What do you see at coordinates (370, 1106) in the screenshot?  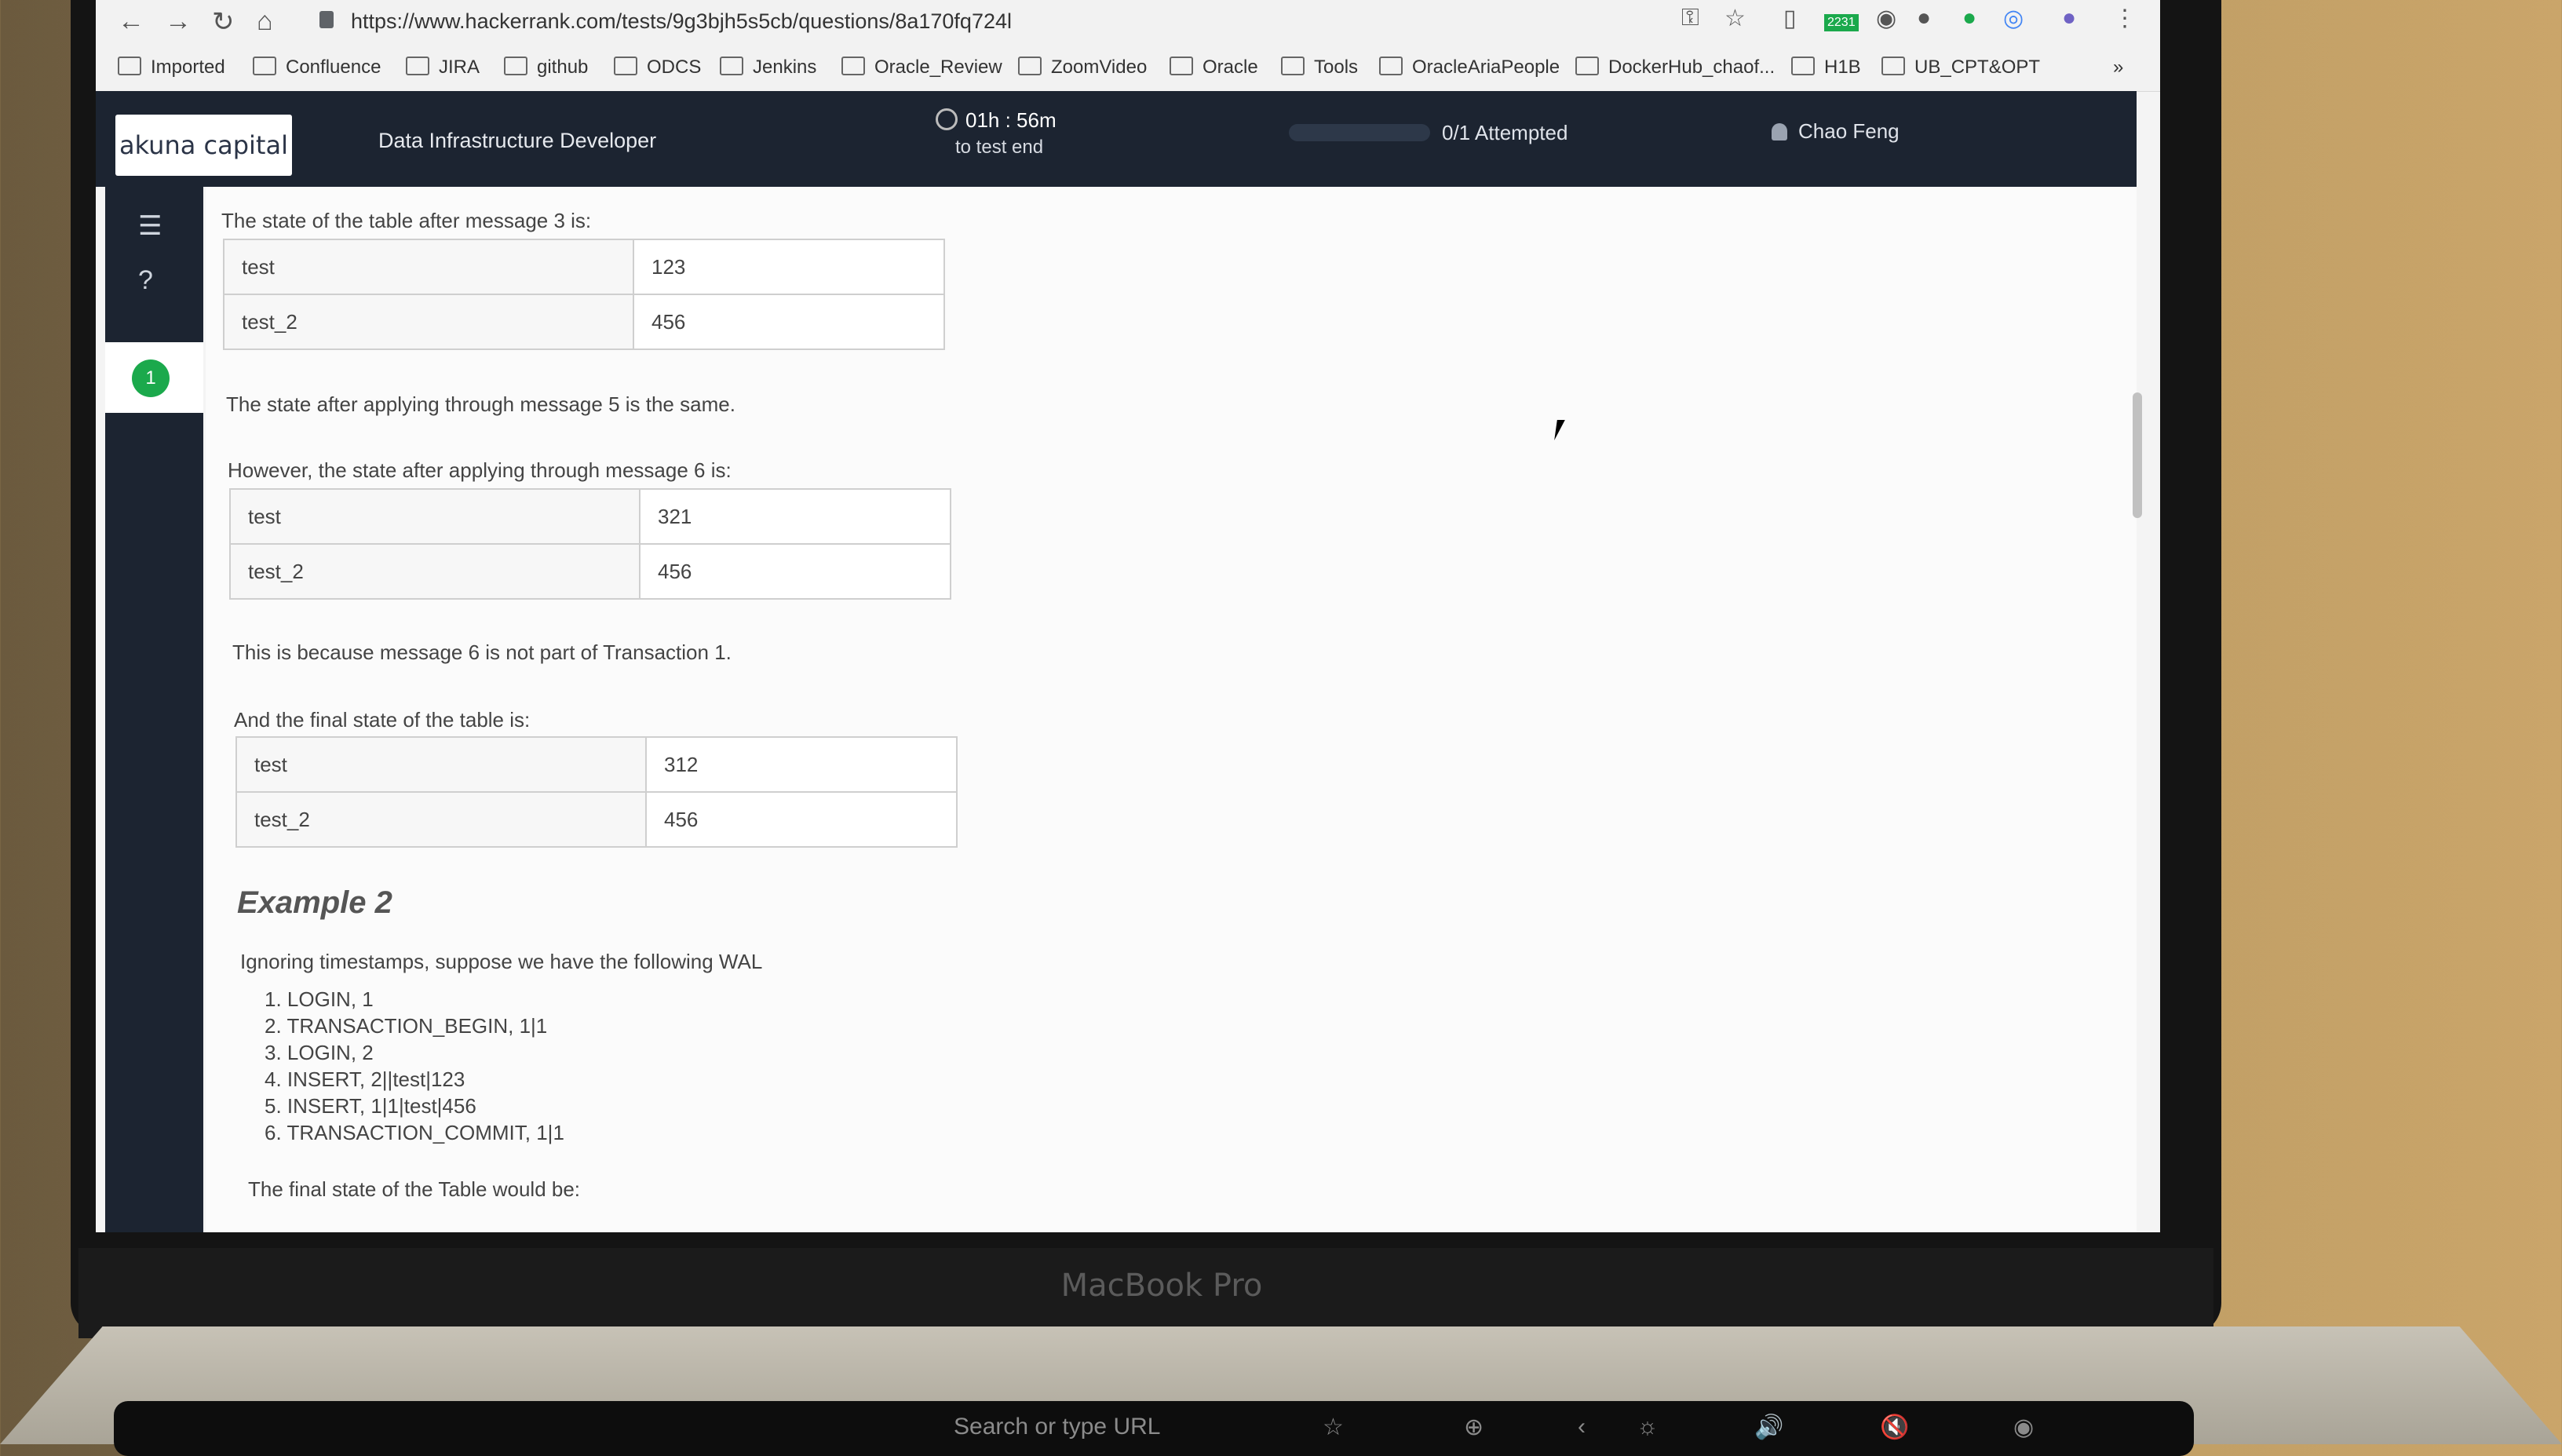 I see `list-item: 5. INSERT, 1|1|test|456` at bounding box center [370, 1106].